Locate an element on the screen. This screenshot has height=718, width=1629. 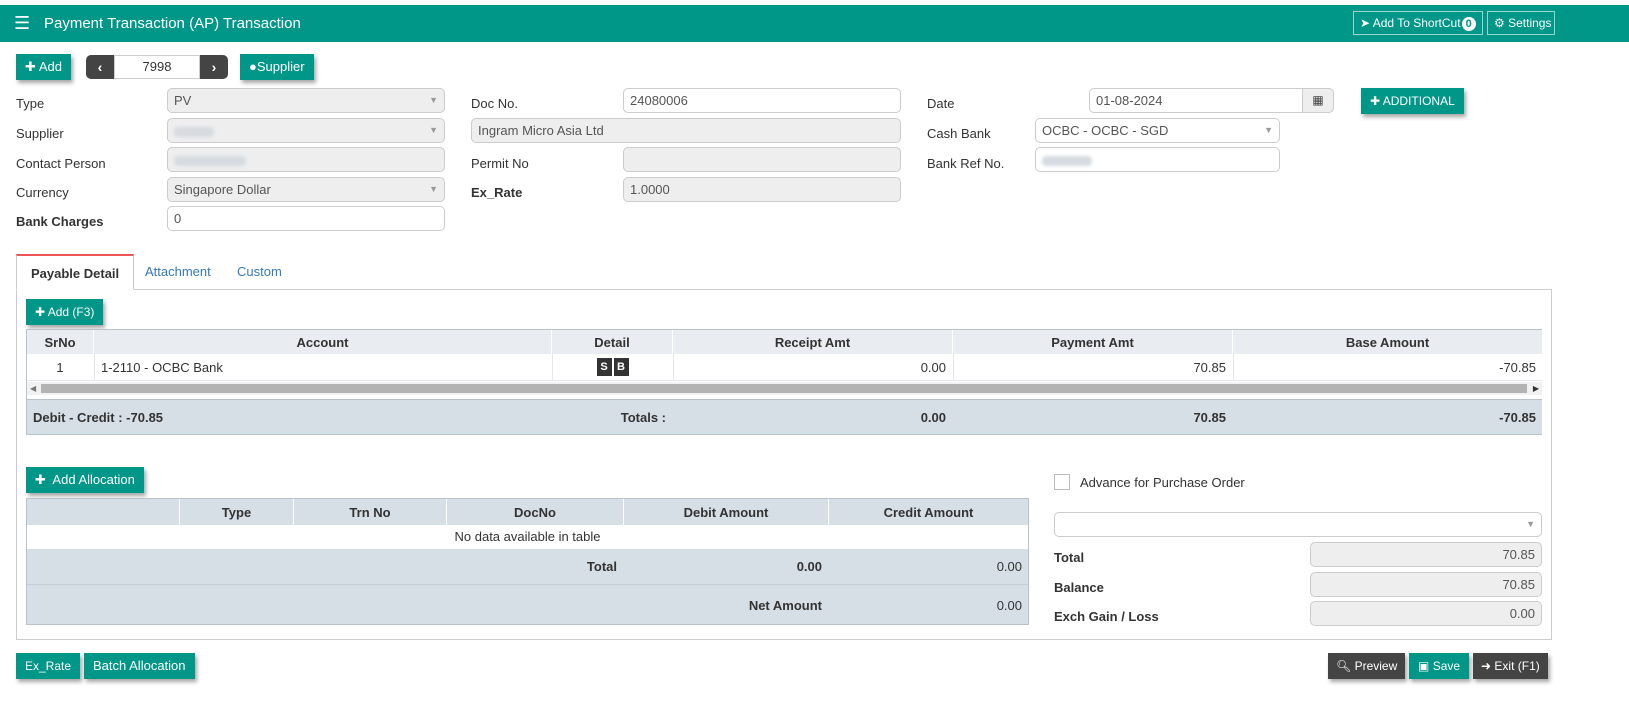
currency-select: Singapore Dollar ▼ is located at coordinates (306, 189).